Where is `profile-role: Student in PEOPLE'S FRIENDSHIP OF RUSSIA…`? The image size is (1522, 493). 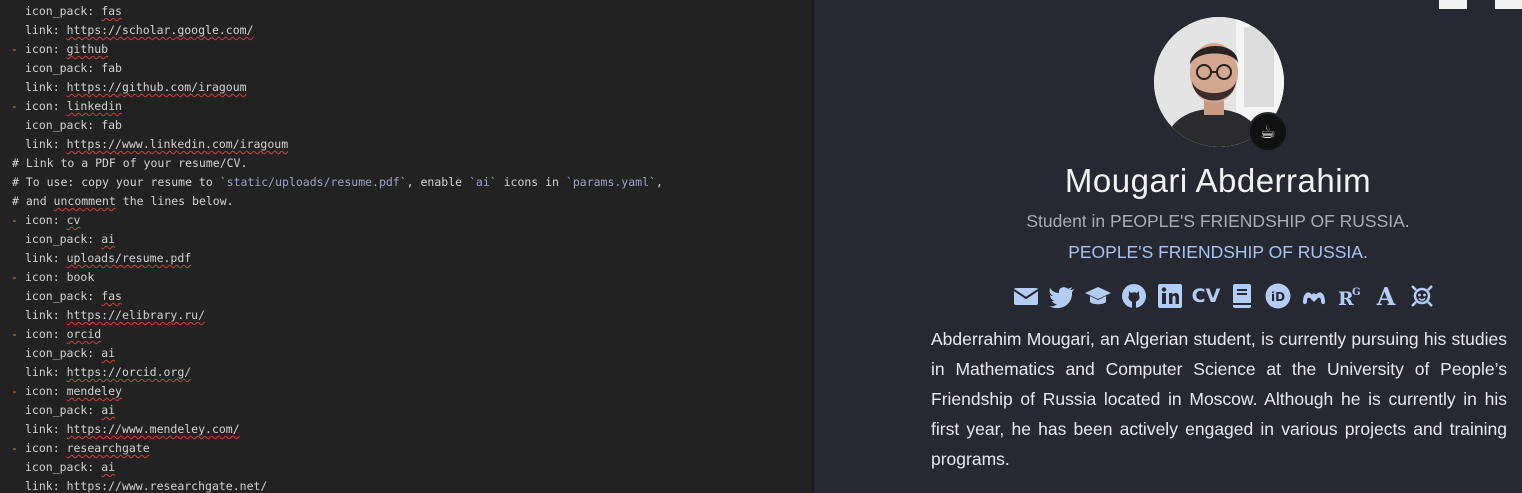 profile-role: Student in PEOPLE'S FRIENDSHIP OF RUSSIA… is located at coordinates (1218, 221).